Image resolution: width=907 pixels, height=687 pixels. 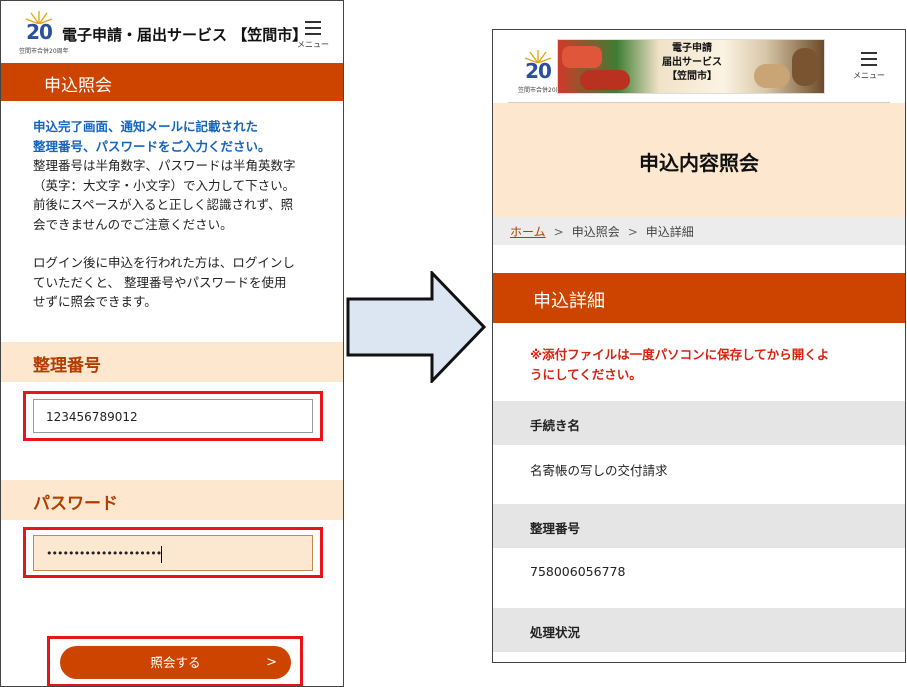 What do you see at coordinates (699, 163) in the screenshot?
I see `page-title: 申込内容照会` at bounding box center [699, 163].